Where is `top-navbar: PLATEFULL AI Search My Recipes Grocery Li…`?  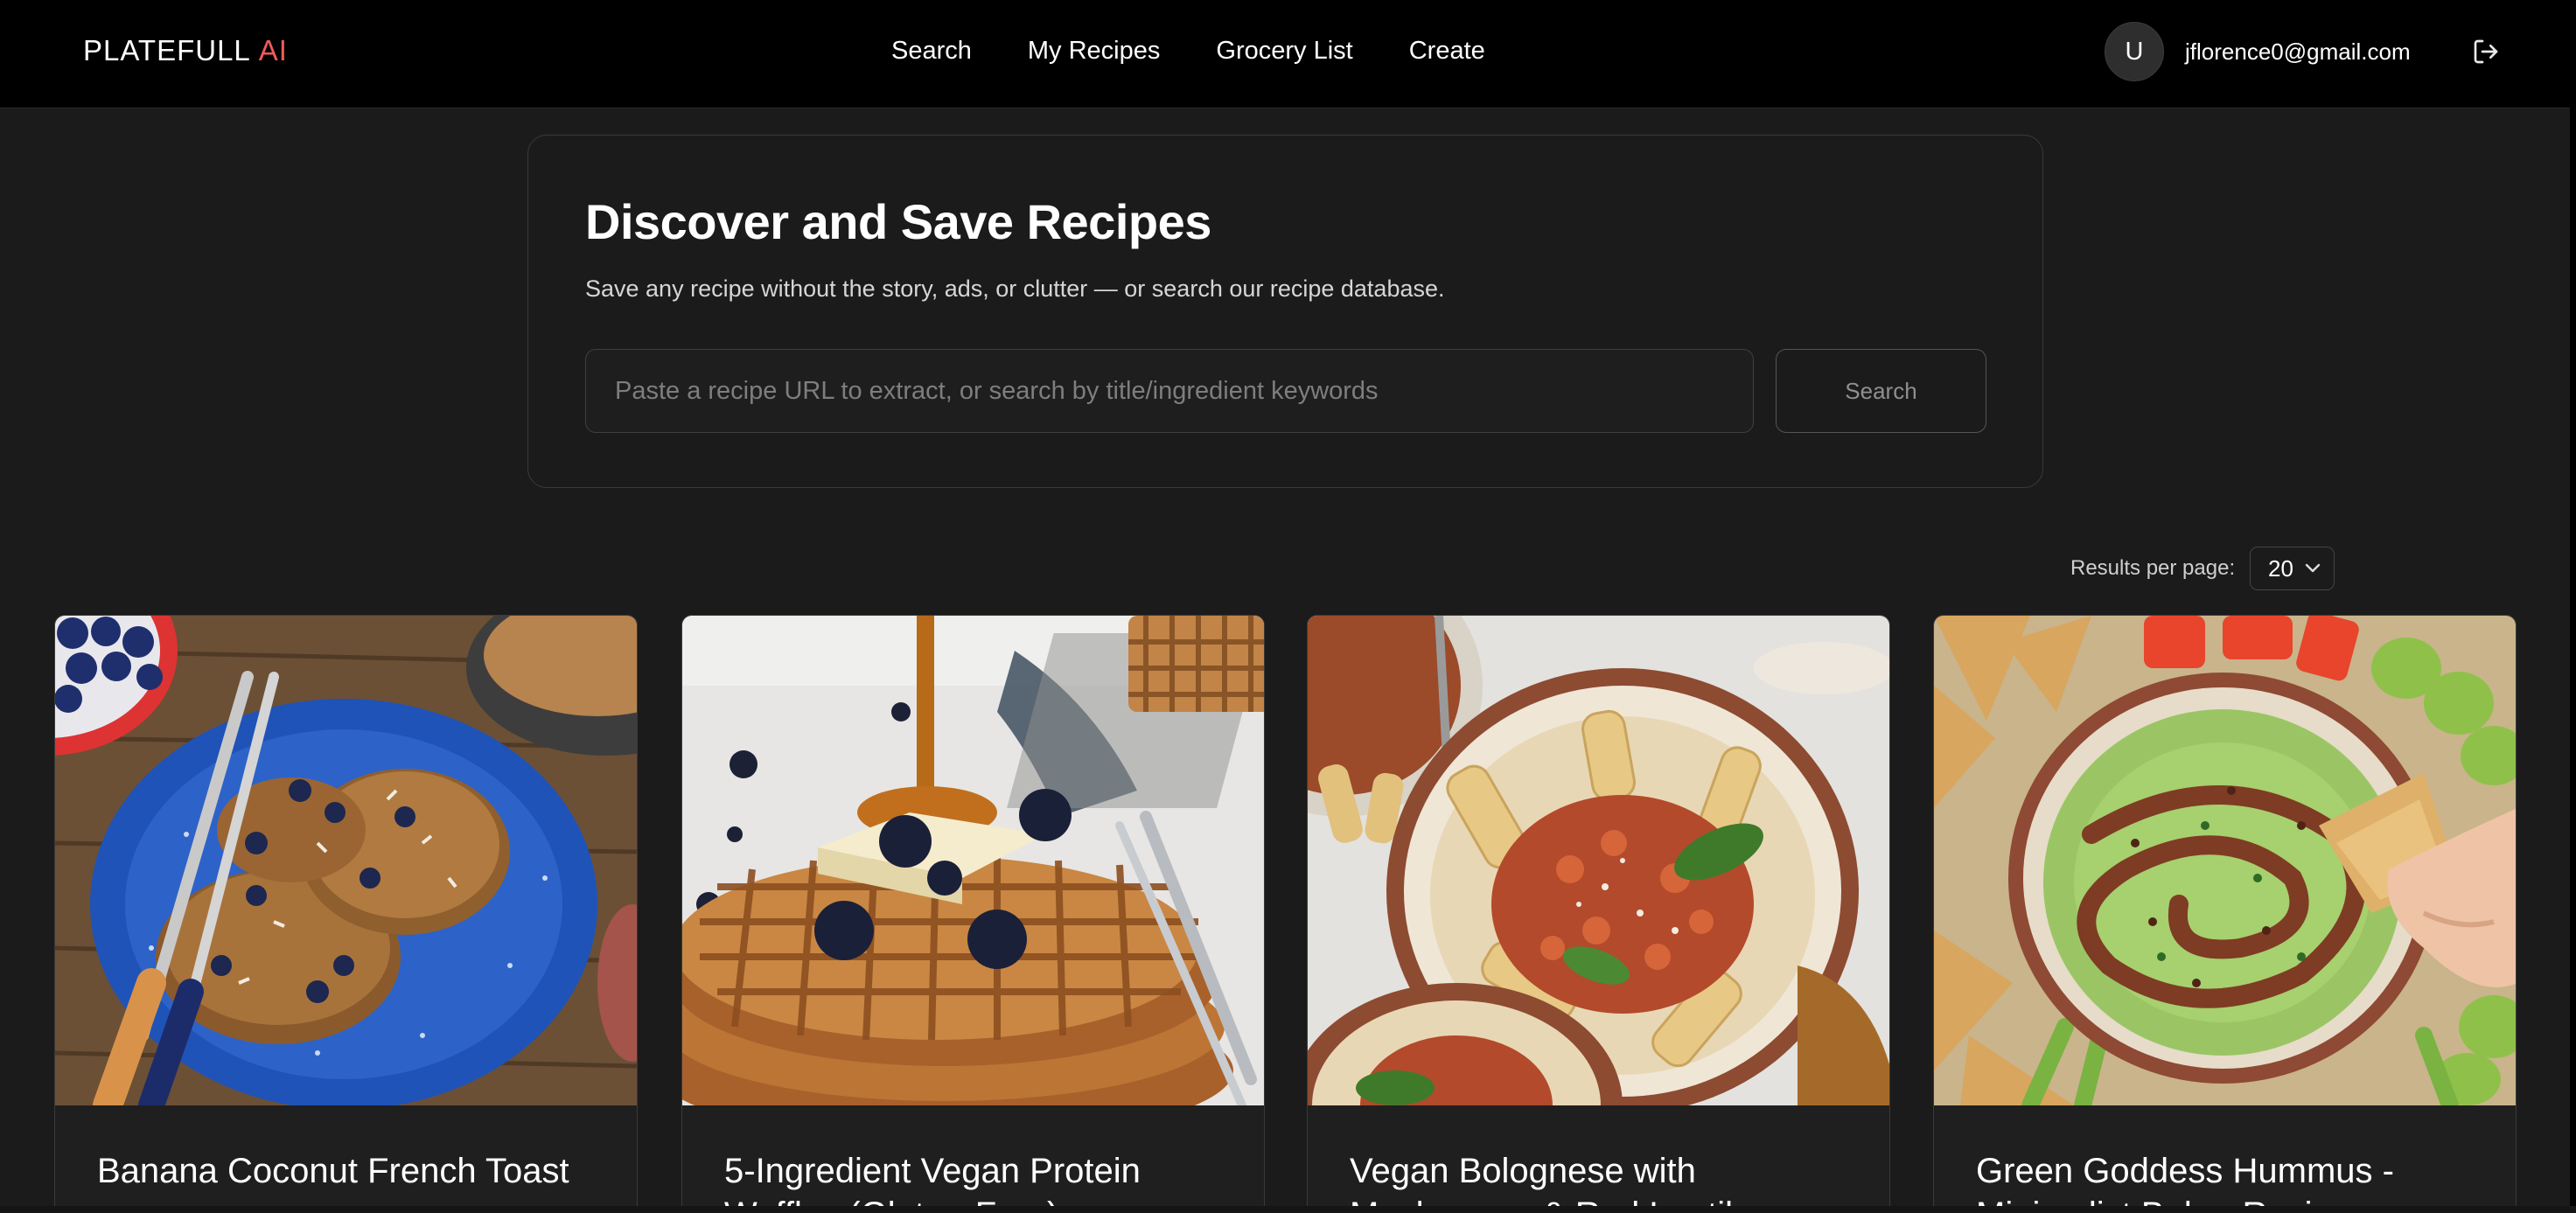
top-navbar: PLATEFULL AI Search My Recipes Grocery Li… is located at coordinates (1288, 54).